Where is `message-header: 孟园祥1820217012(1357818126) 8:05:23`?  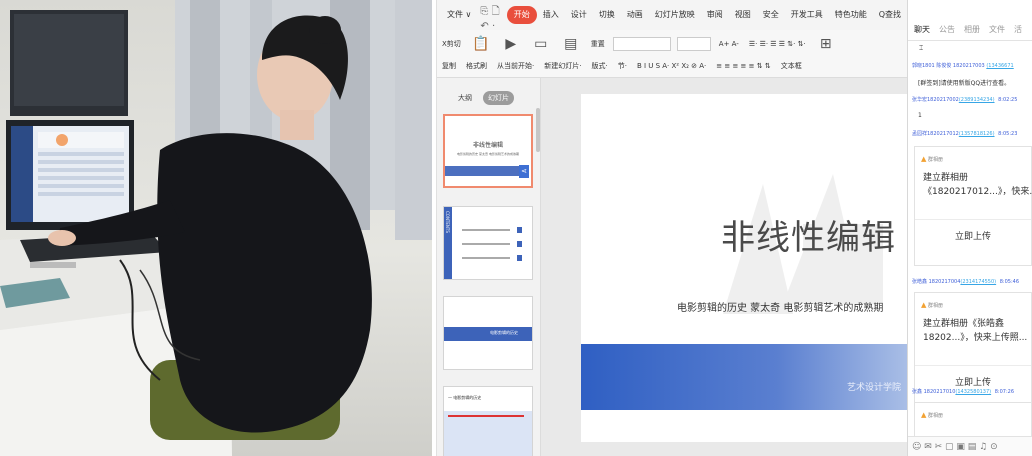 message-header: 孟园祥1820217012(1357818126) 8:05:23 is located at coordinates (964, 133).